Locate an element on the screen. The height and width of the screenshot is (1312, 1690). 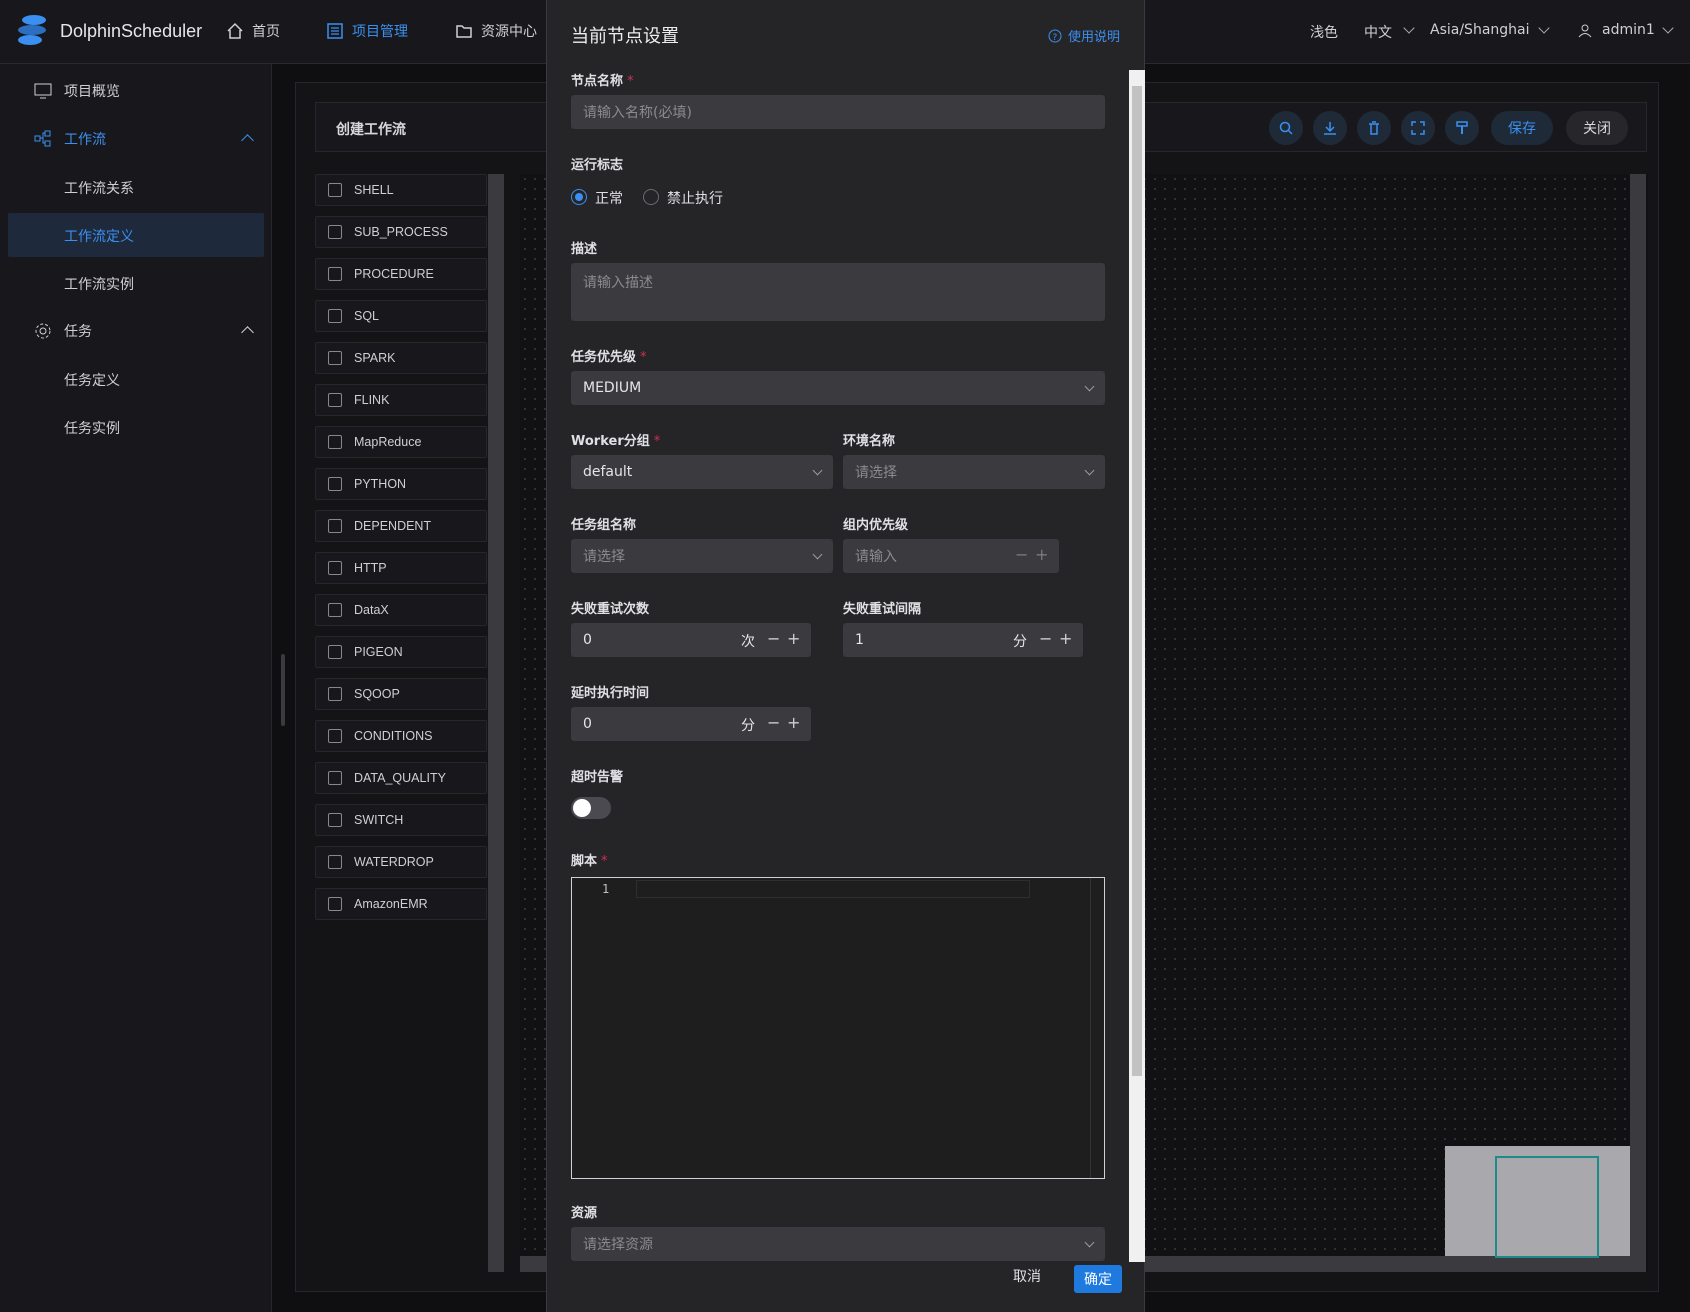
search-button is located at coordinates (1286, 128).